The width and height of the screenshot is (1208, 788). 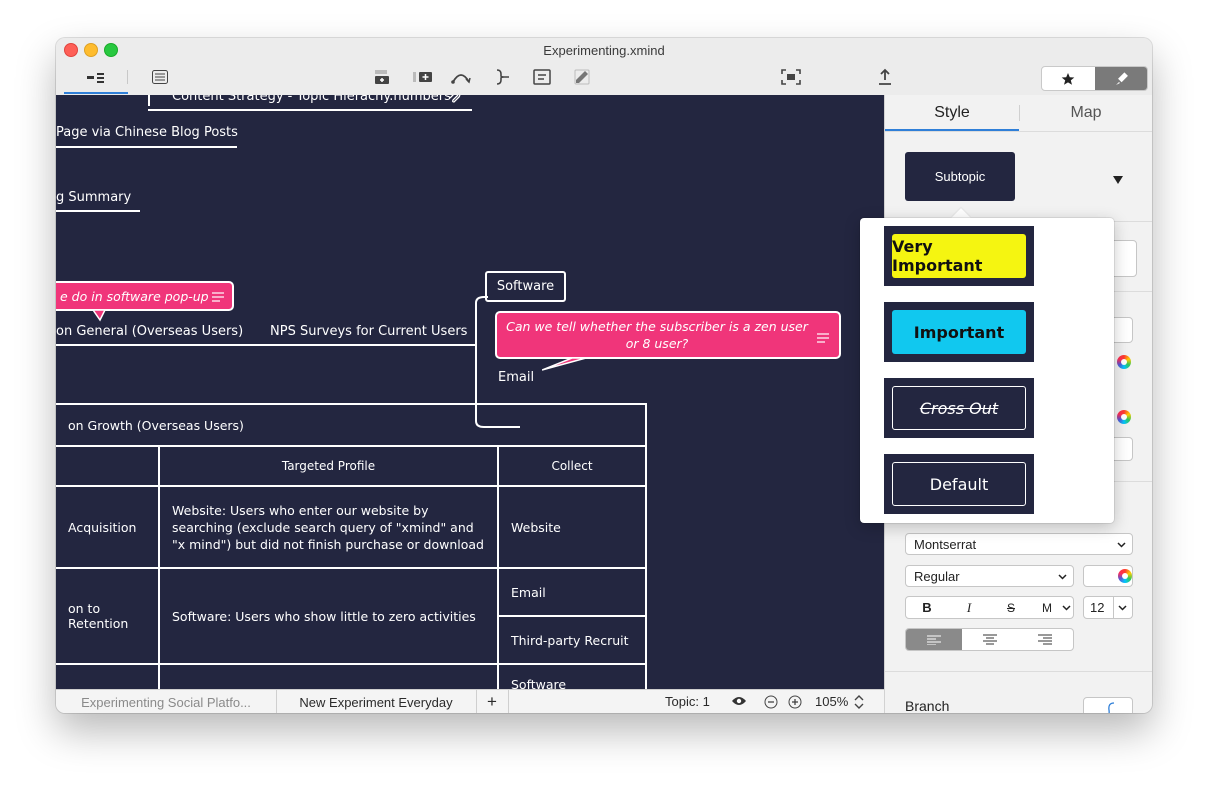 What do you see at coordinates (771, 703) in the screenshot?
I see `zoom-out-icon` at bounding box center [771, 703].